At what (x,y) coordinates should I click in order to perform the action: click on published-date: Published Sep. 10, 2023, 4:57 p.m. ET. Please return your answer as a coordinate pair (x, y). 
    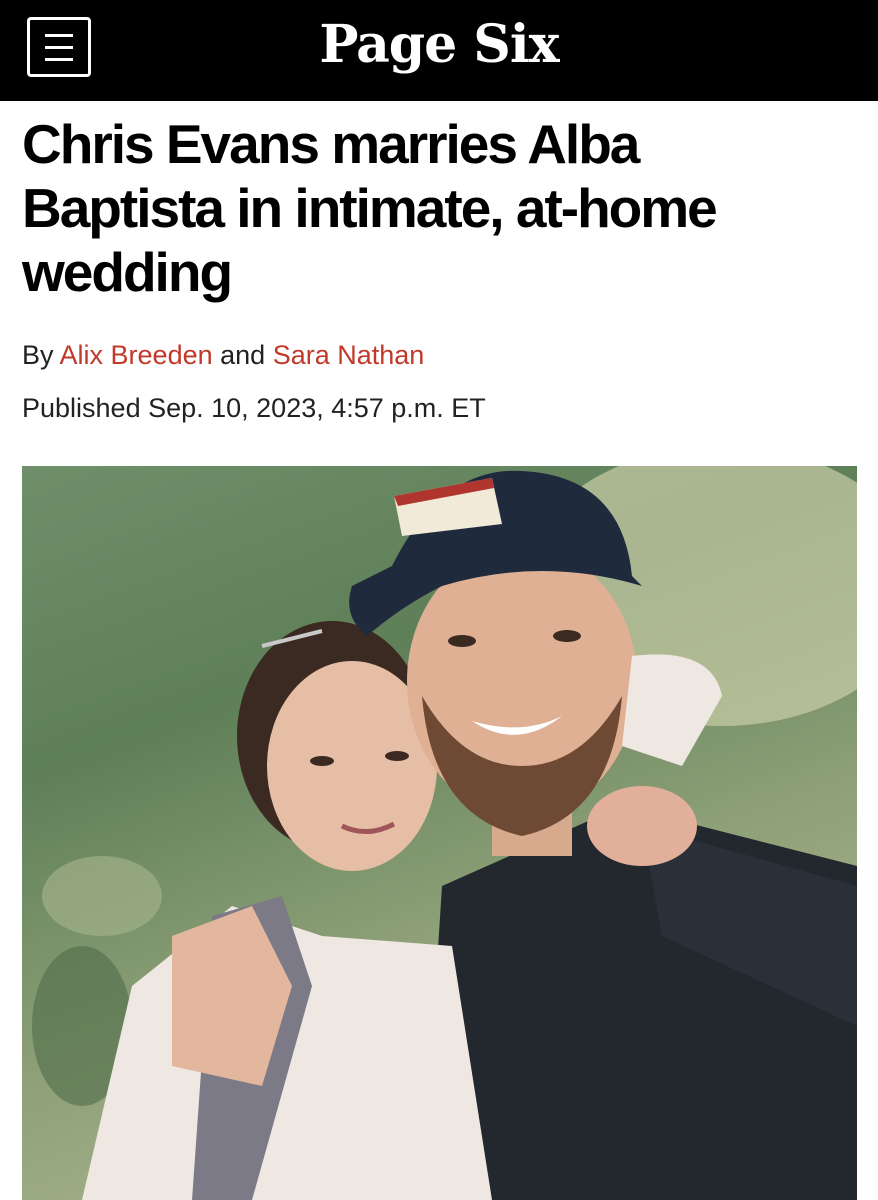
    Looking at the image, I should click on (254, 408).